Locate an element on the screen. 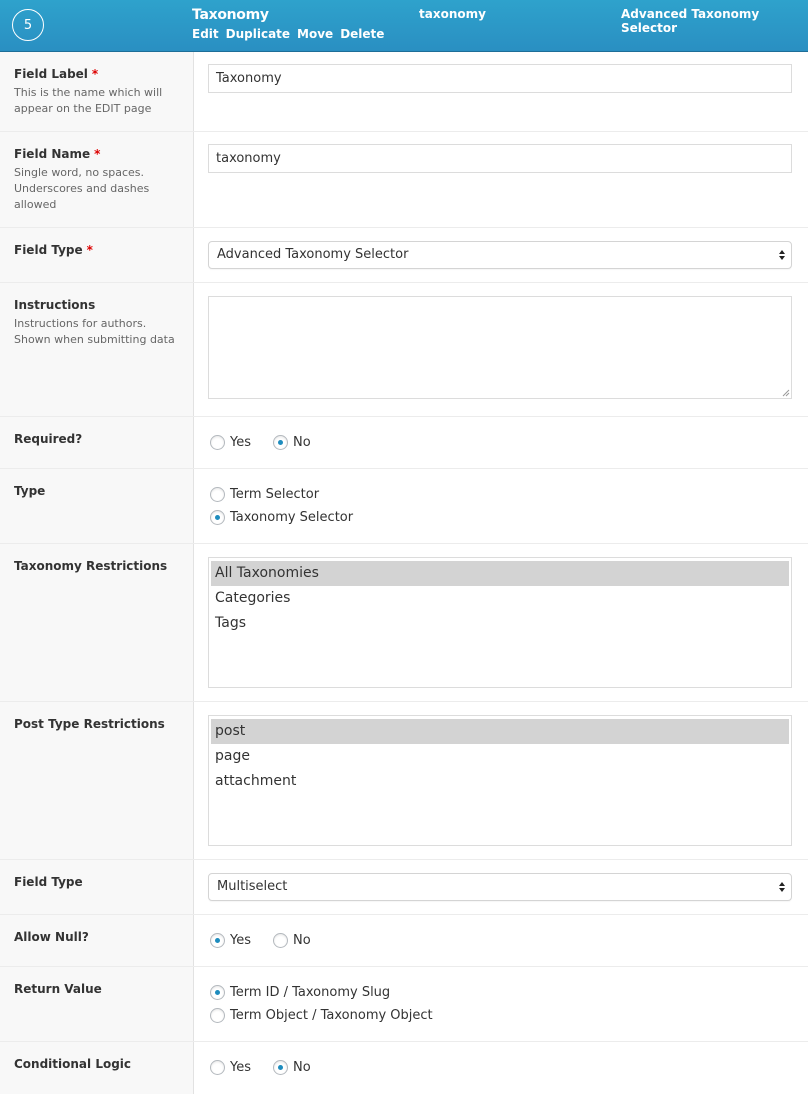  label-cell: Required? is located at coordinates (97, 442).